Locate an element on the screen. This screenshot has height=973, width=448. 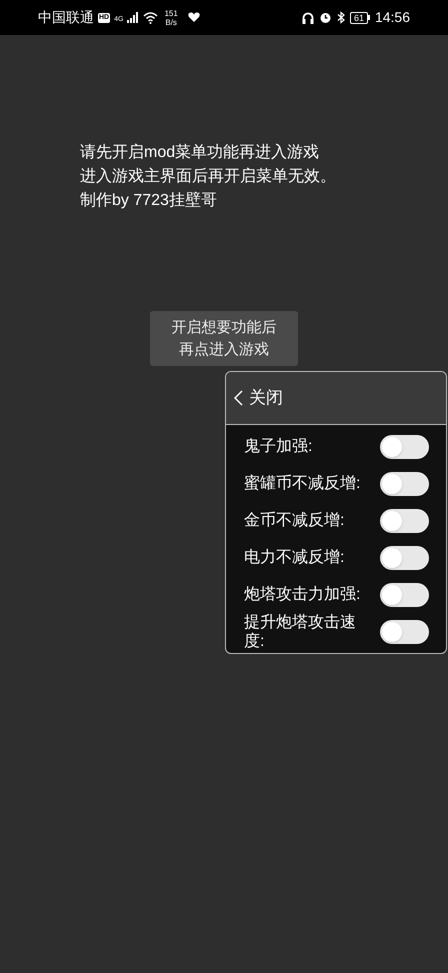
option-label: 蜜罐币不减反增: is located at coordinates (303, 483).